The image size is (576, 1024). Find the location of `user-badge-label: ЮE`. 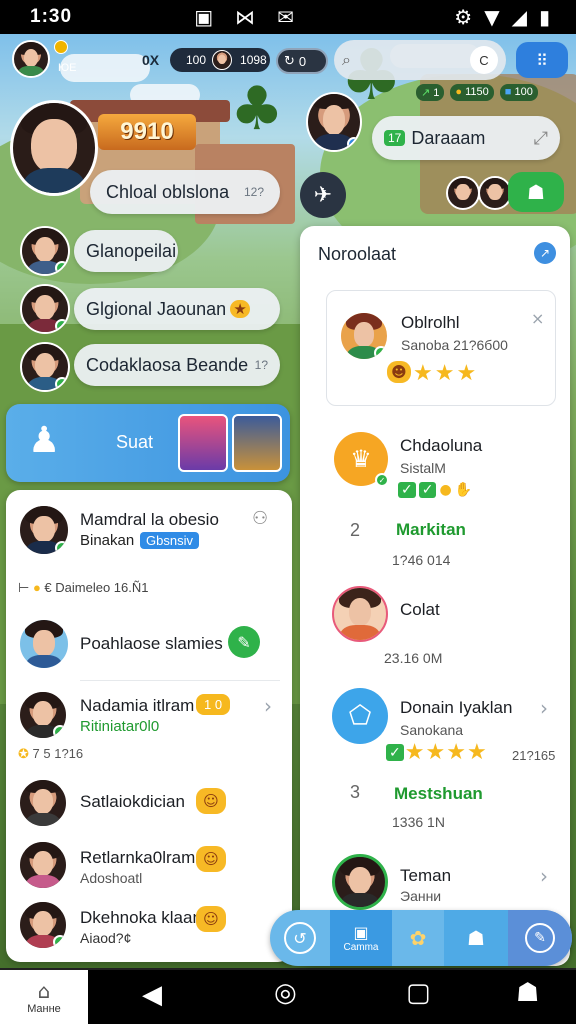

user-badge-label: ЮE is located at coordinates (67, 68).